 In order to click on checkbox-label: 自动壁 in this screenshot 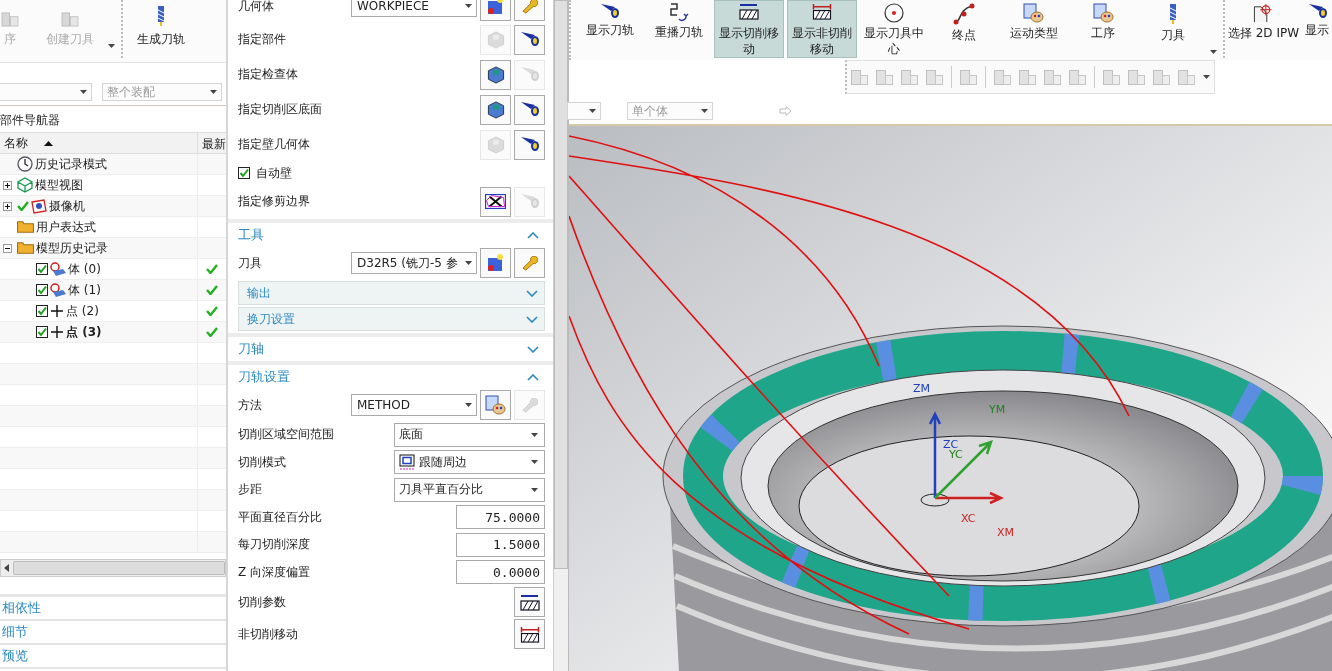, I will do `click(274, 173)`.